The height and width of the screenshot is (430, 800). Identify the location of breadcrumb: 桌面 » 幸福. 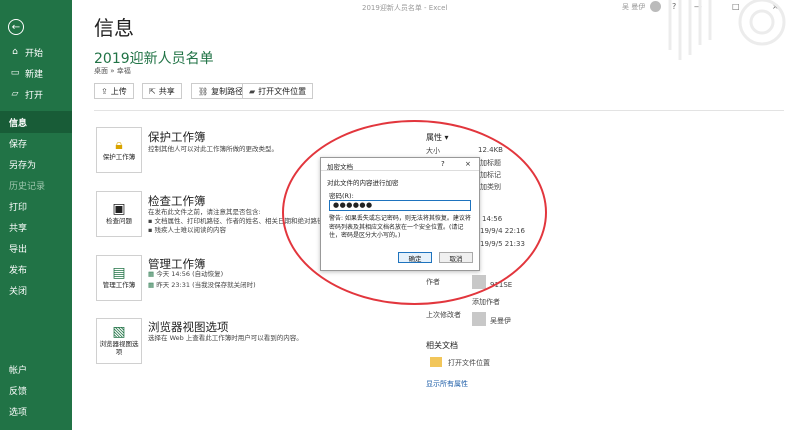
(112, 71).